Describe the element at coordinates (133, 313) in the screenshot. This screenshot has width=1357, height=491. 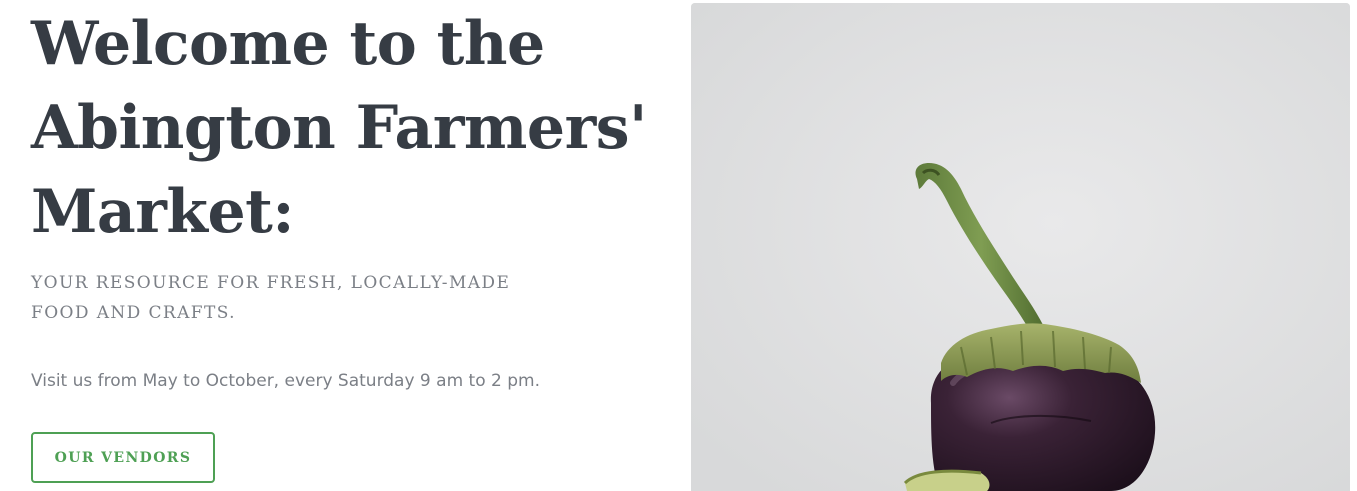
I see `subtitle-line-2: FOOD AND CRAFTS.` at that location.